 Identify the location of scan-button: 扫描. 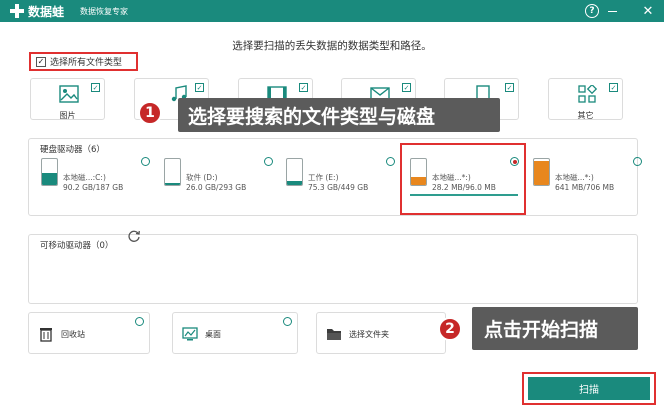
(589, 388).